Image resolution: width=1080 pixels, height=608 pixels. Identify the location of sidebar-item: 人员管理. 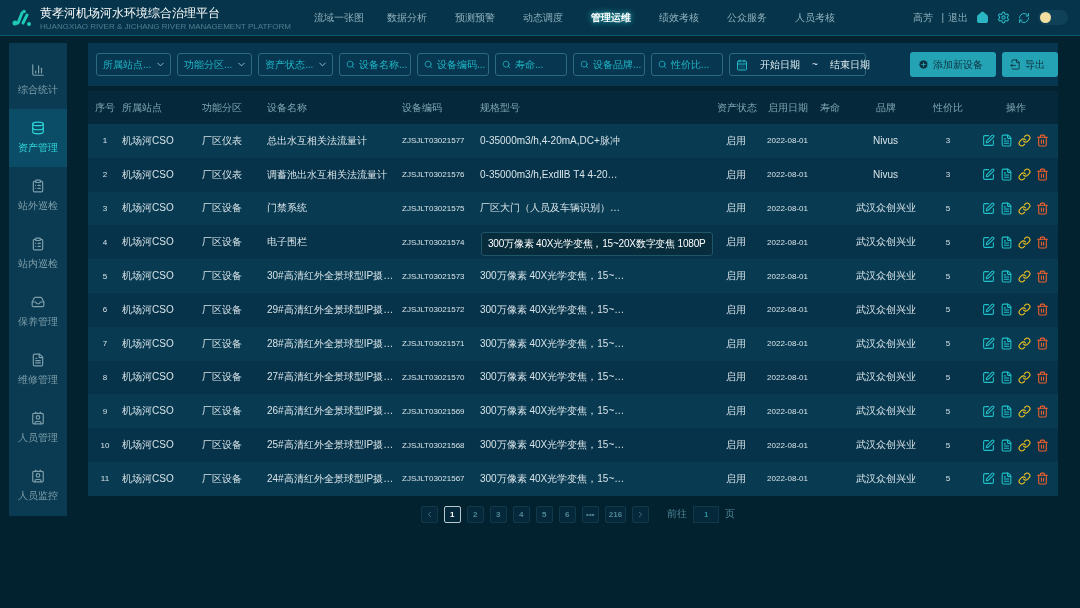
(38, 428).